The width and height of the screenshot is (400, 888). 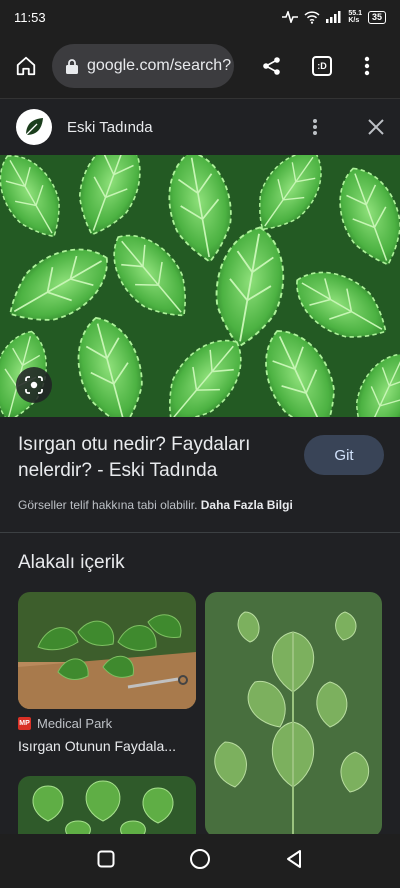 What do you see at coordinates (355, 17) in the screenshot?
I see `network-speed: 55.1 K/s` at bounding box center [355, 17].